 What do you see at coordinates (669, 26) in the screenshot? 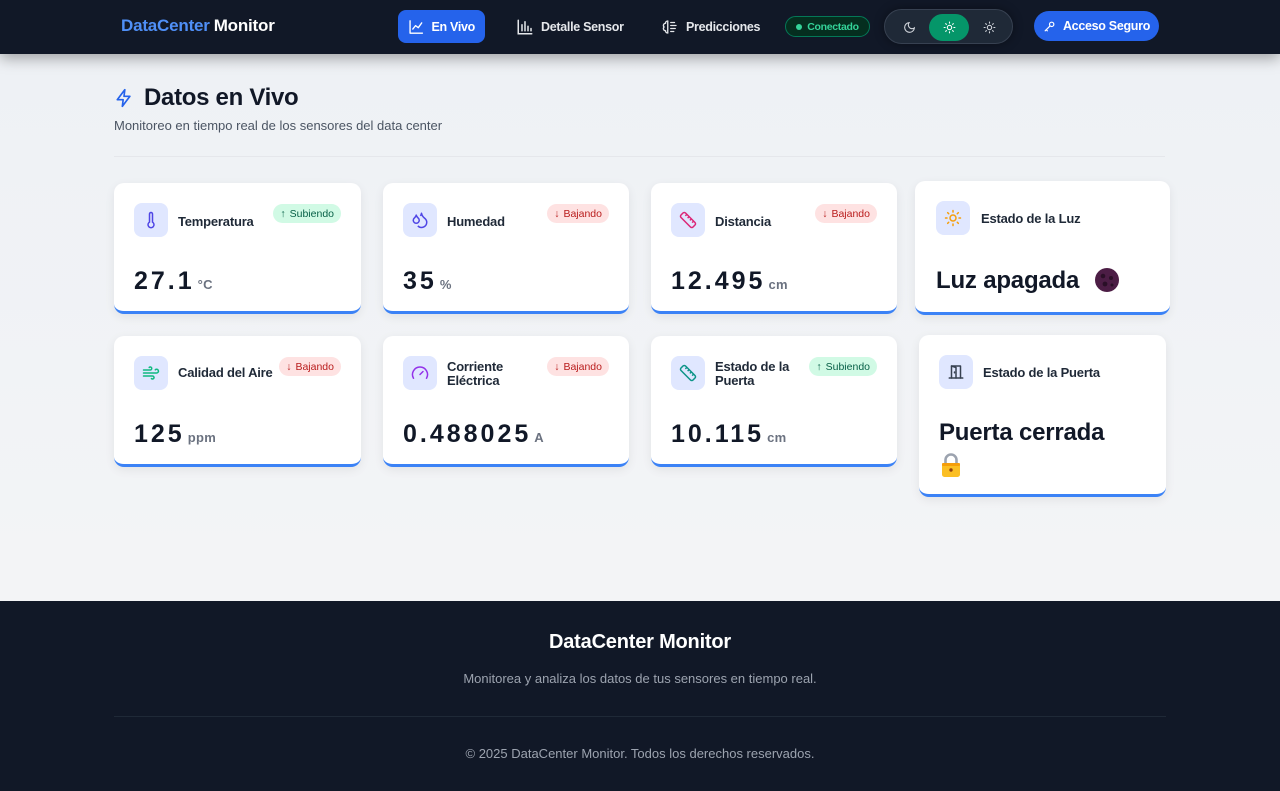
I see `brain-icon` at bounding box center [669, 26].